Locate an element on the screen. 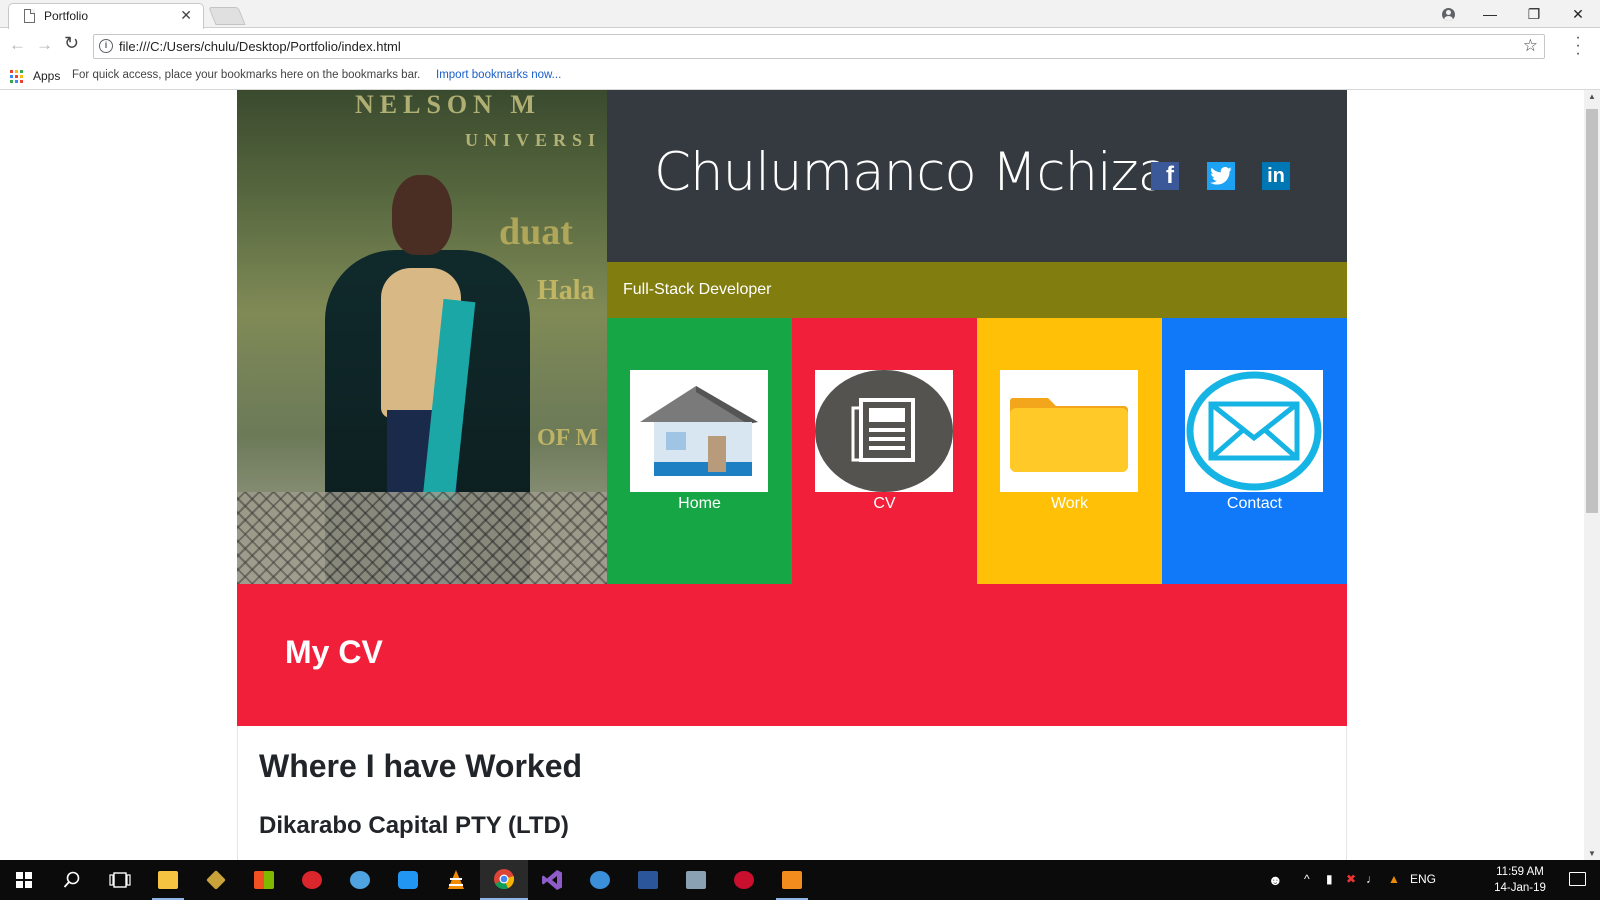 The height and width of the screenshot is (900, 1600). tab-title: Portfolio is located at coordinates (66, 16).